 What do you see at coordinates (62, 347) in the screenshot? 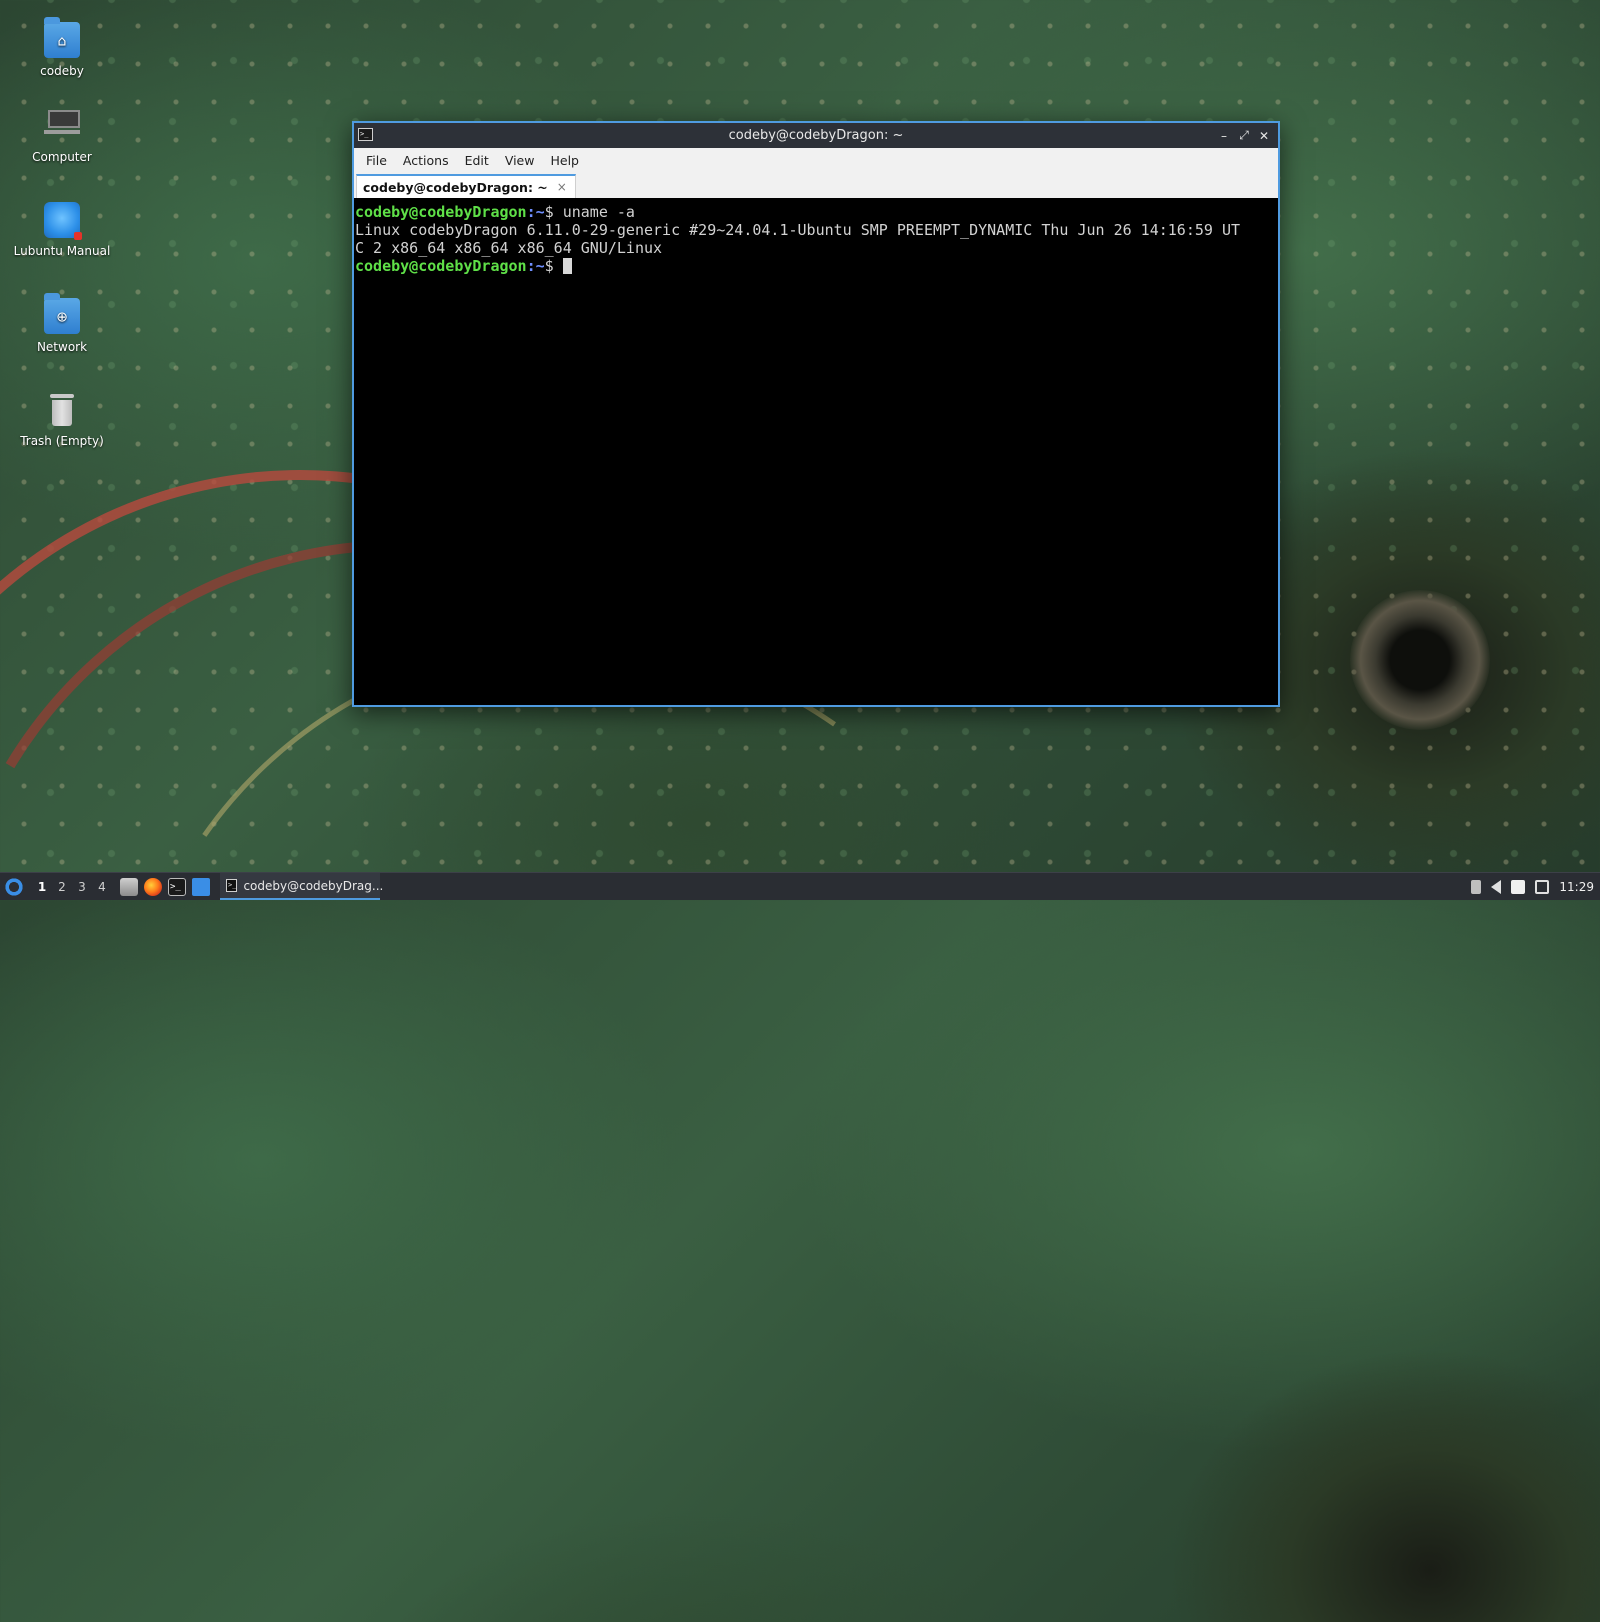
I see `desktop-icon-label: Network` at bounding box center [62, 347].